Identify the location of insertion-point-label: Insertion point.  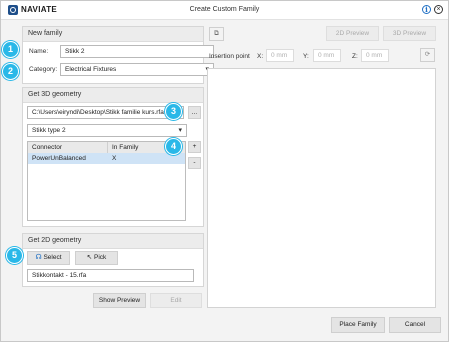
(229, 56).